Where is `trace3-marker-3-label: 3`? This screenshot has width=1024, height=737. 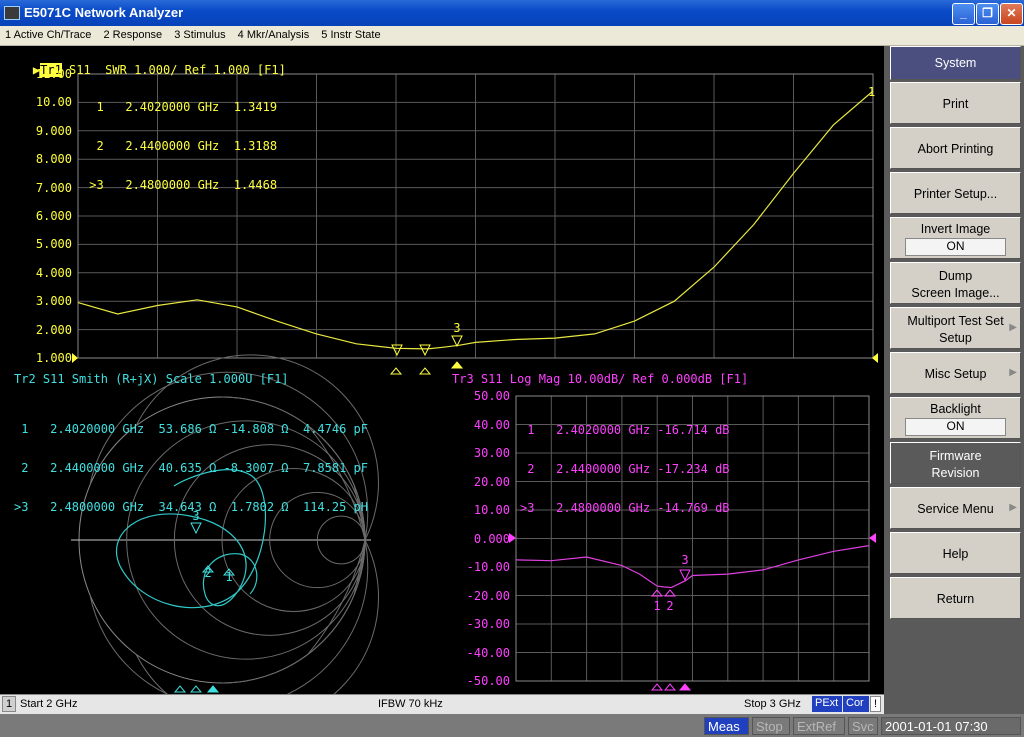
trace3-marker-3-label: 3 is located at coordinates (684, 560).